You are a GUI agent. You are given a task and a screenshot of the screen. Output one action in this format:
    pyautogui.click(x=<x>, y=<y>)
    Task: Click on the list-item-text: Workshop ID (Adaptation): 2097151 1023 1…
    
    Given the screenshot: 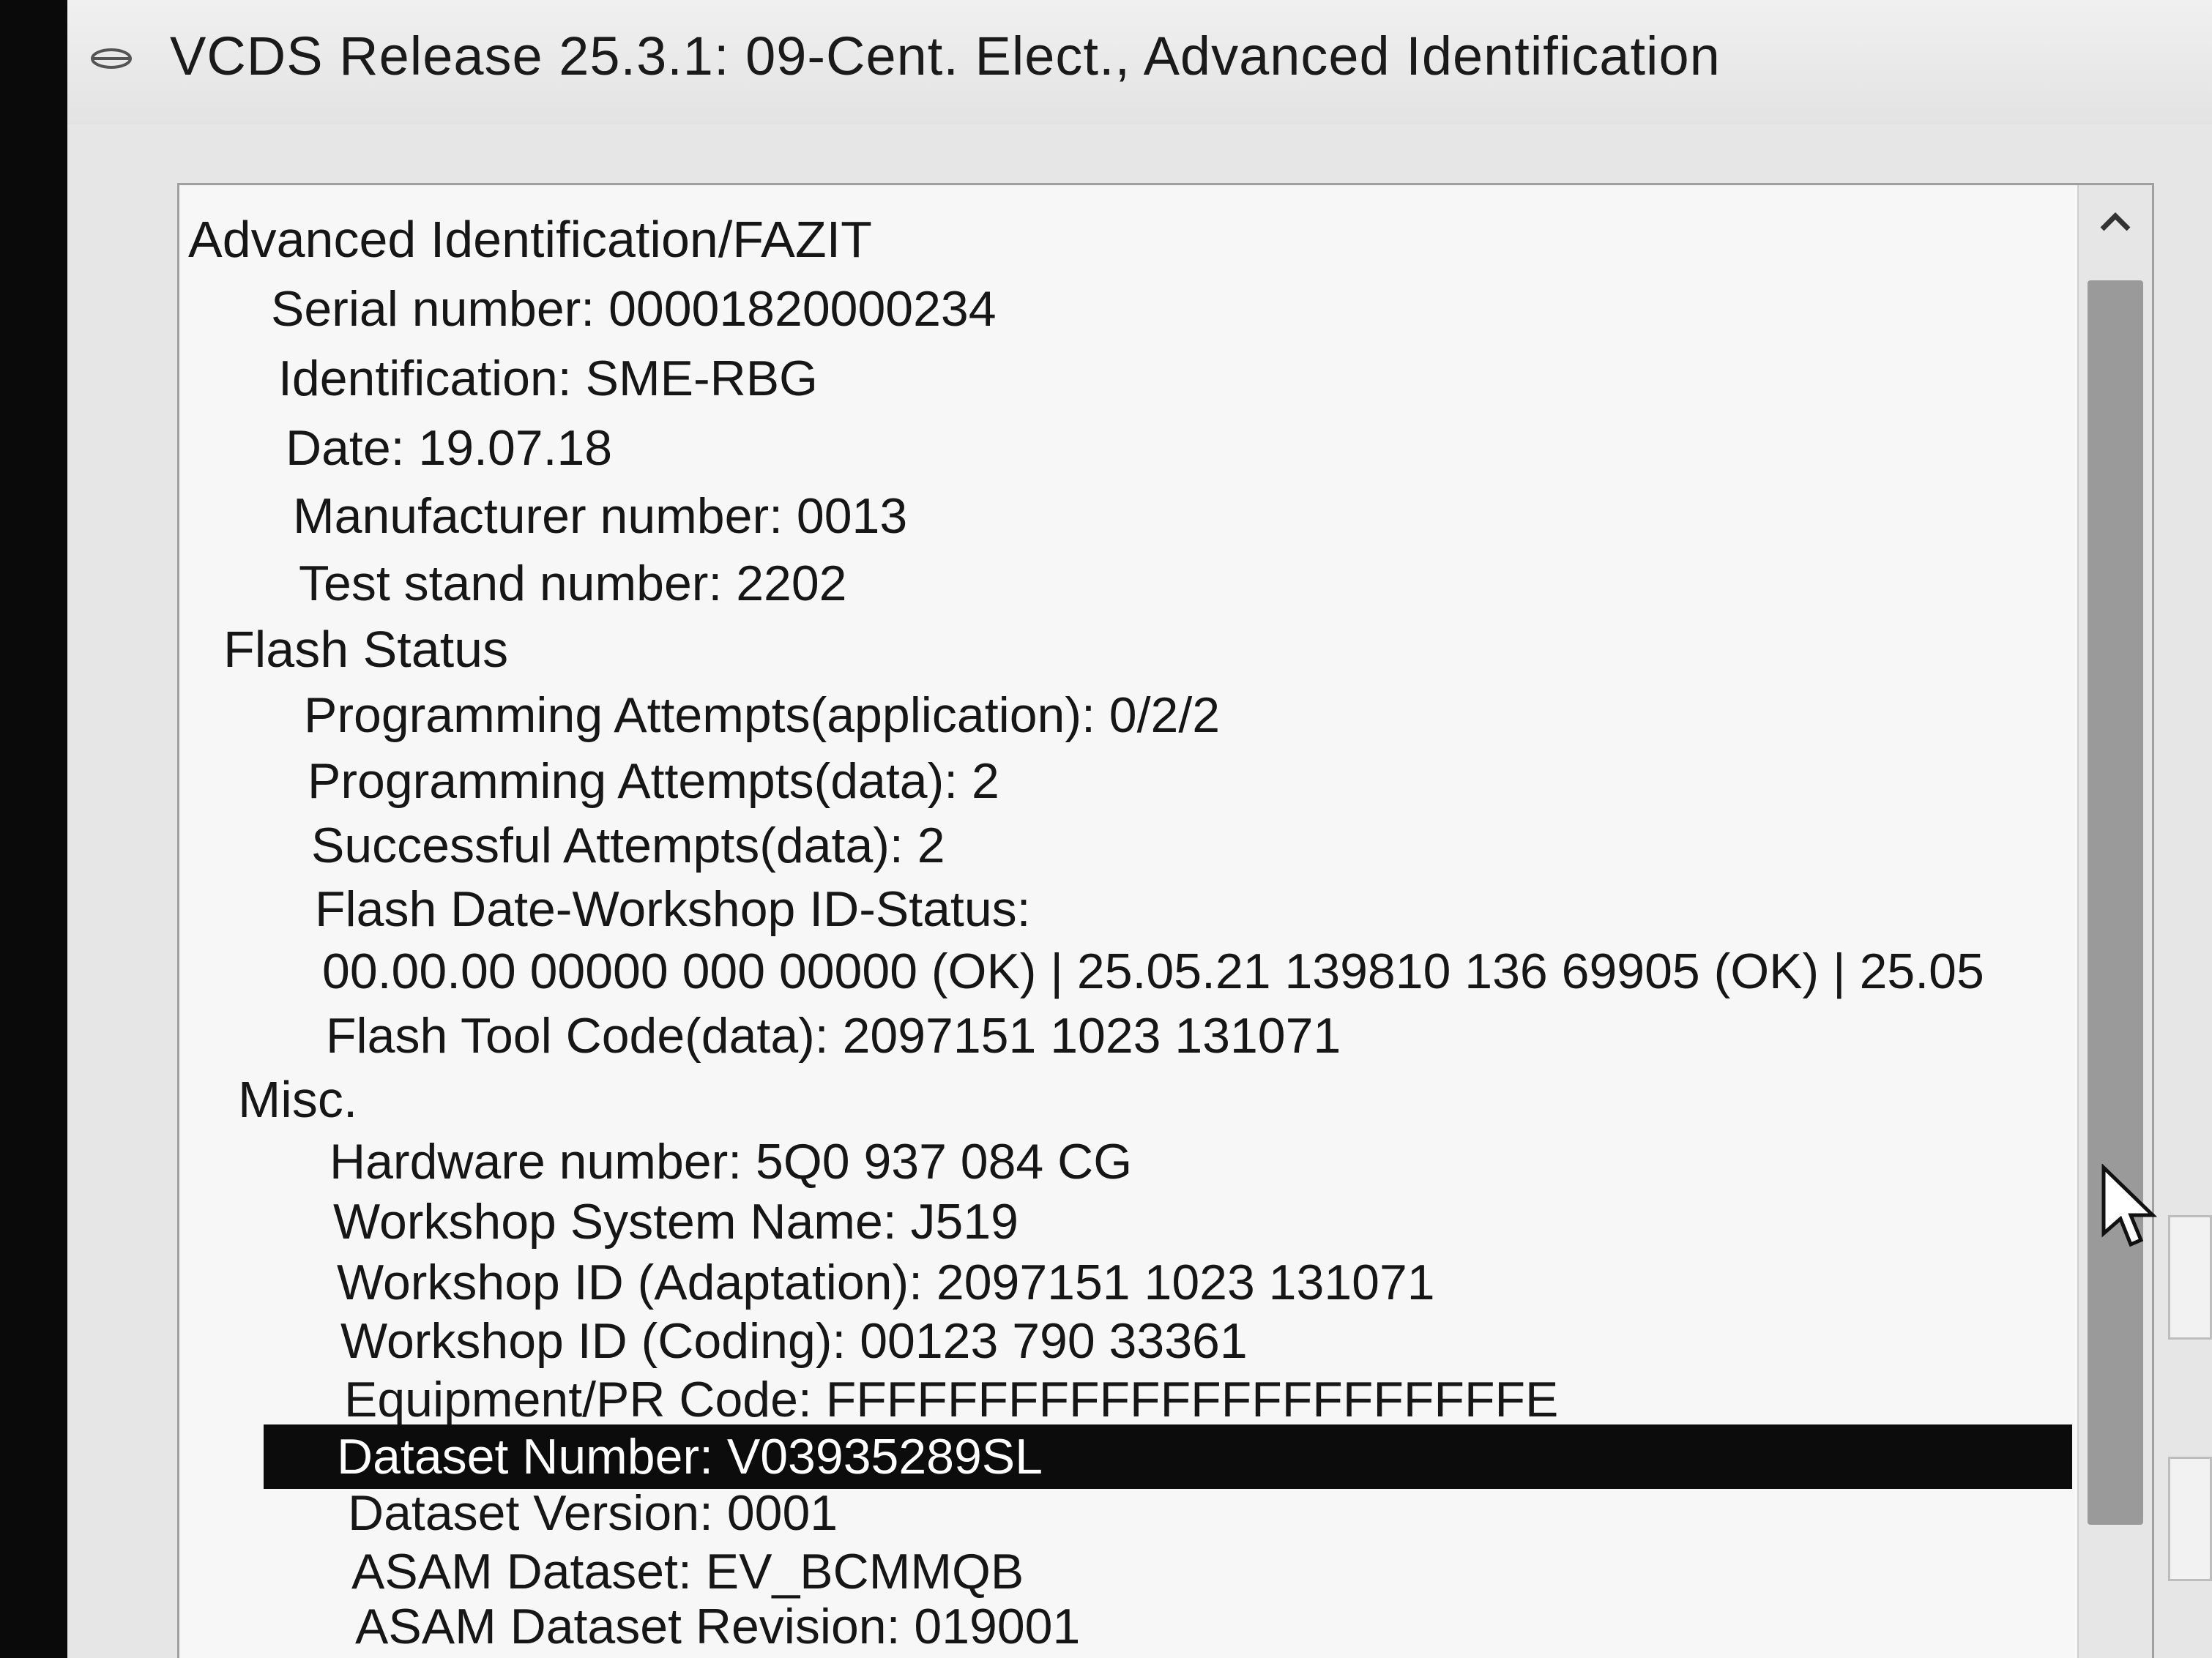 What is the action you would take?
    pyautogui.click(x=886, y=1282)
    